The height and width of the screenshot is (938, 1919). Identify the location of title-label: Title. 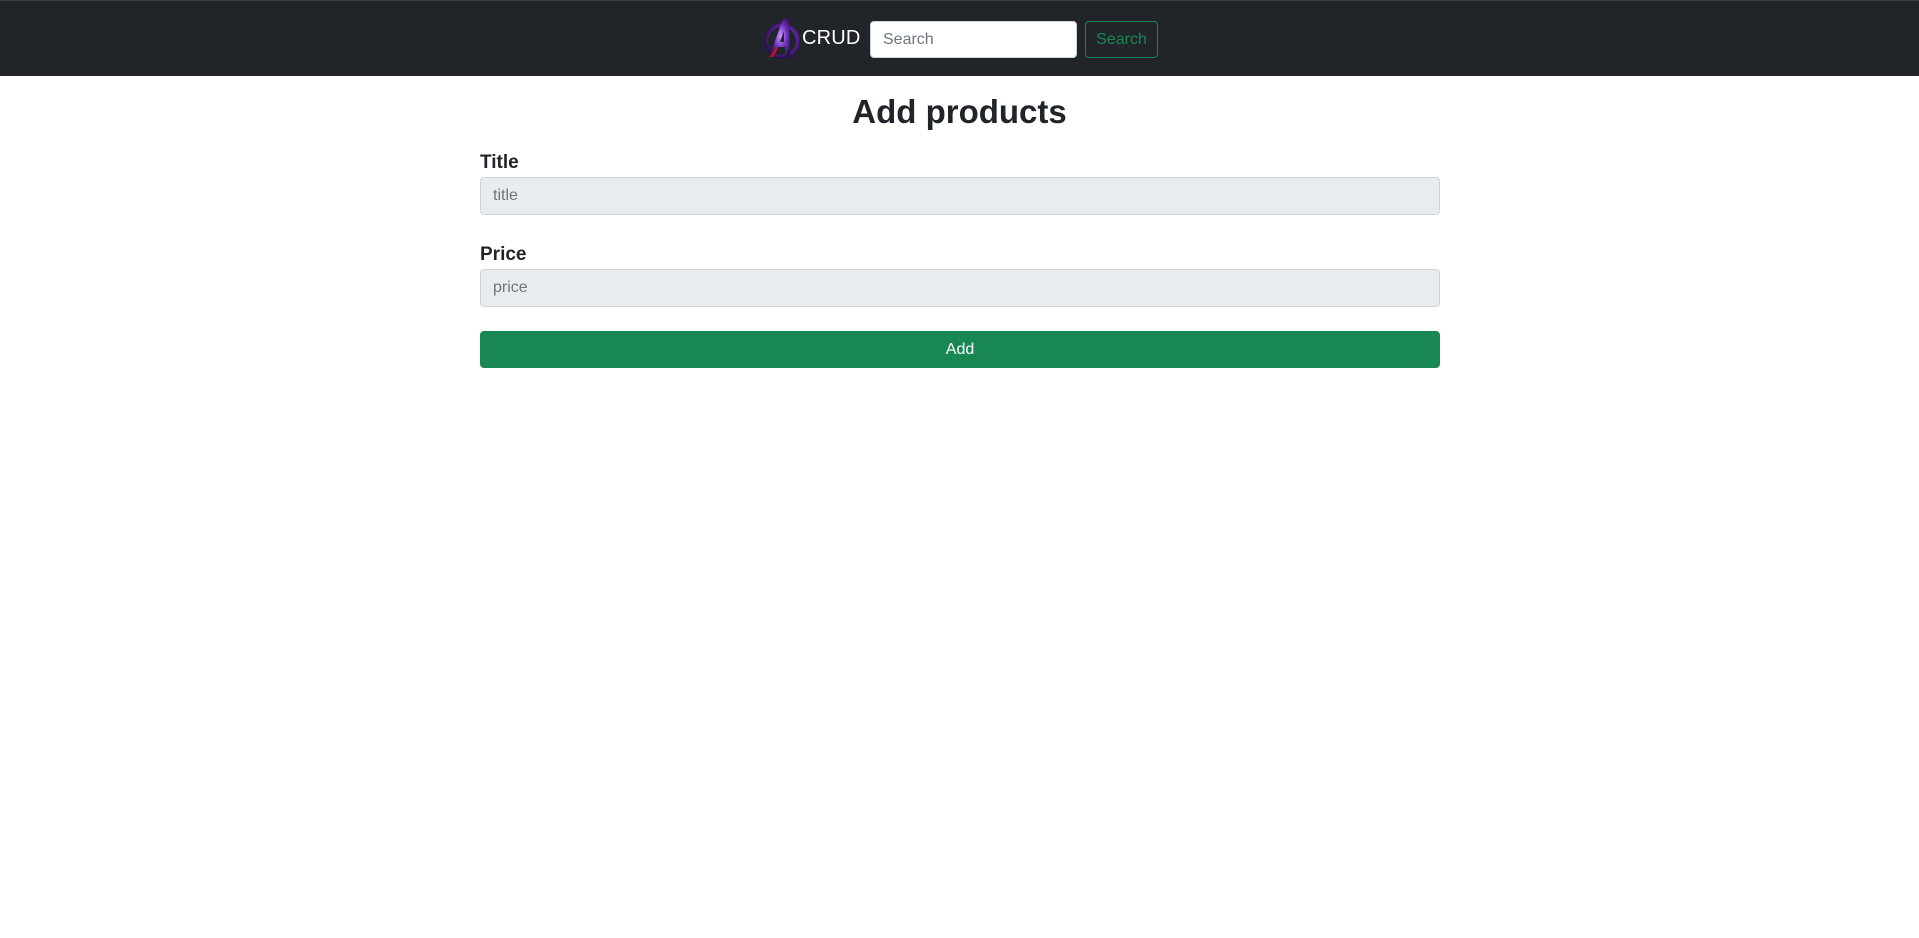
(499, 162).